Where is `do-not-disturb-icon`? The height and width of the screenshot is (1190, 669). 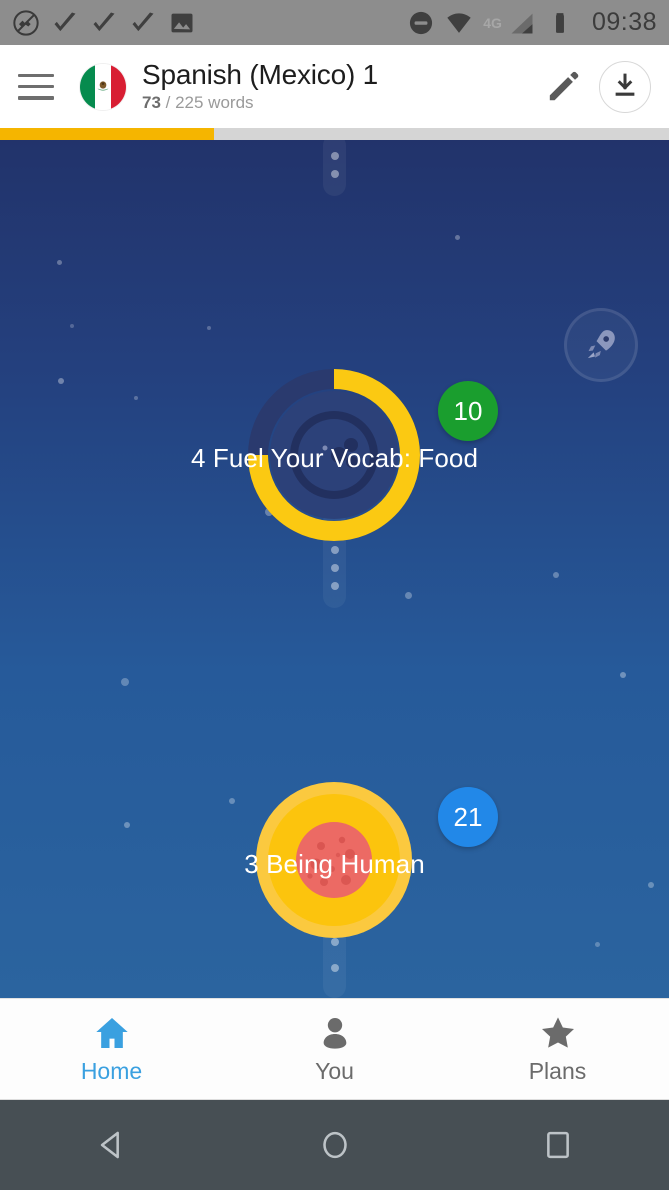 do-not-disturb-icon is located at coordinates (421, 22).